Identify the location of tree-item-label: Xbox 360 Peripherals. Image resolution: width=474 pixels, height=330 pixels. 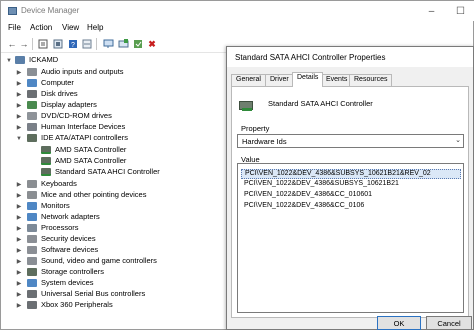
(77, 304).